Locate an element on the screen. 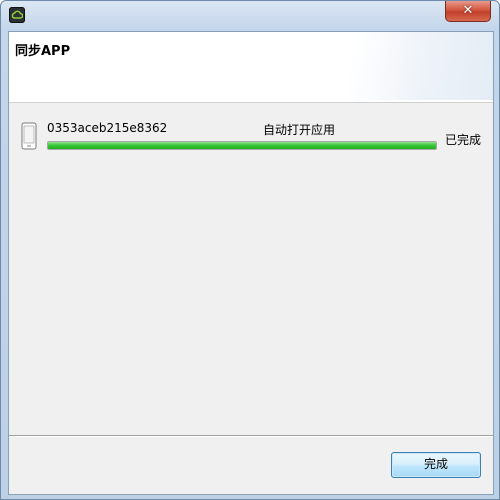  sync-progress-bar is located at coordinates (242, 145).